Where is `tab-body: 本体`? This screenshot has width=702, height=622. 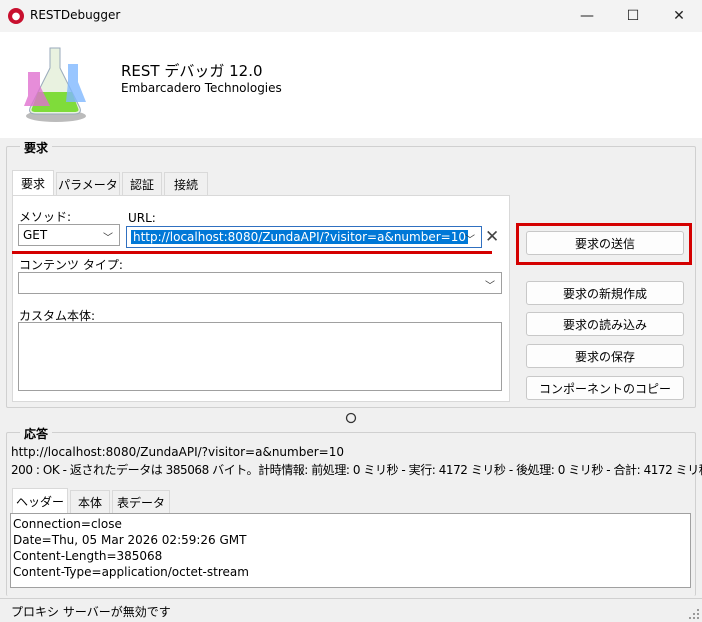
tab-body: 本体 is located at coordinates (90, 502).